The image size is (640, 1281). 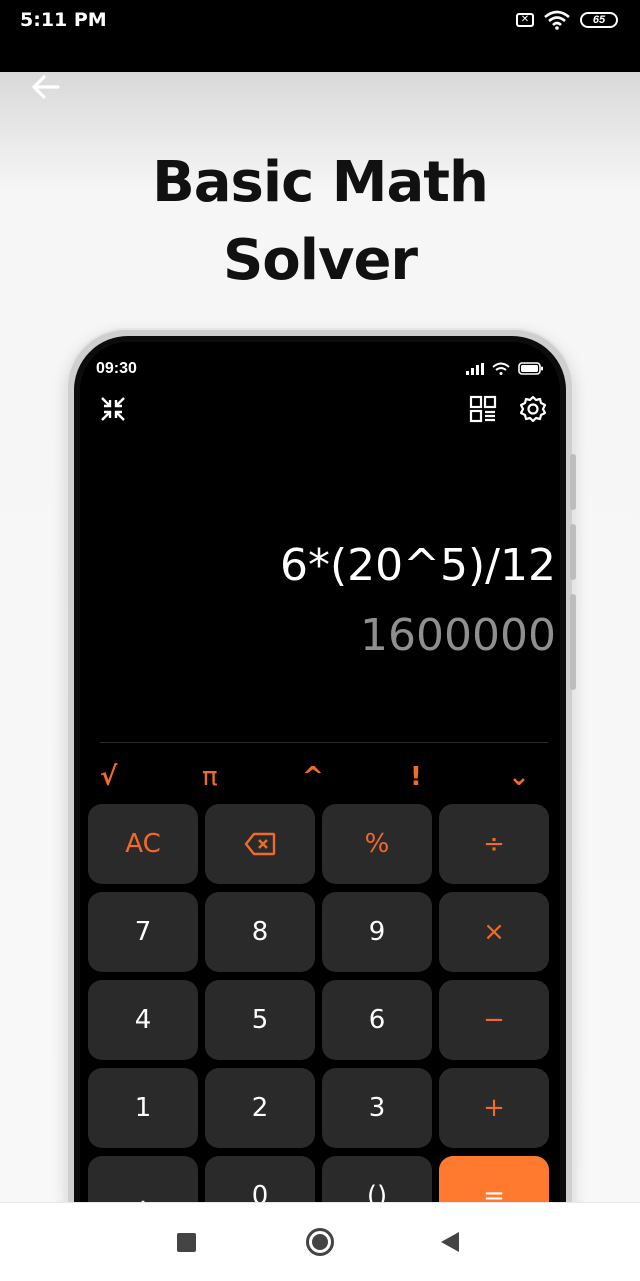 I want to click on result-display: 1600000, so click(x=458, y=635).